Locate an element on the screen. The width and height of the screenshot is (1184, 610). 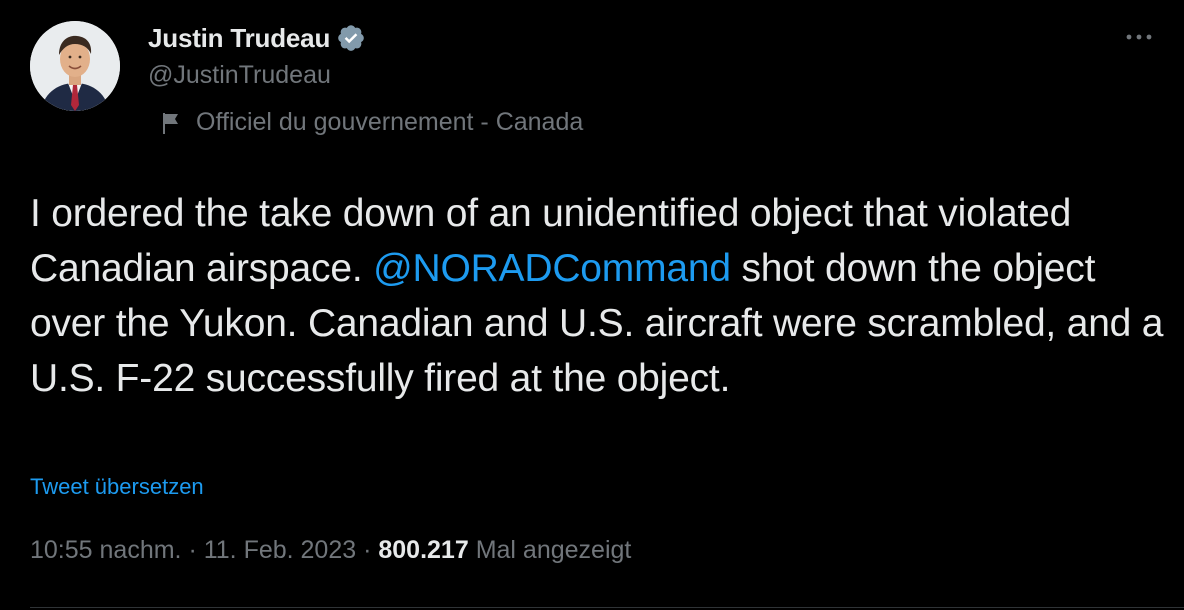
divider is located at coordinates (607, 607).